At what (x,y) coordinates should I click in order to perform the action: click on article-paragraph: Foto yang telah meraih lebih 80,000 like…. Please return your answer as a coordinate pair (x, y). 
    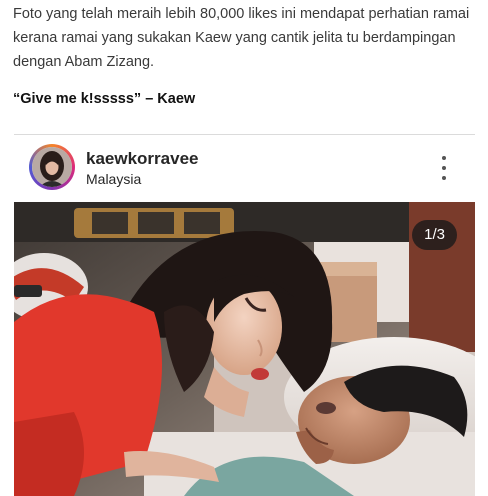
    Looking at the image, I should click on (241, 38).